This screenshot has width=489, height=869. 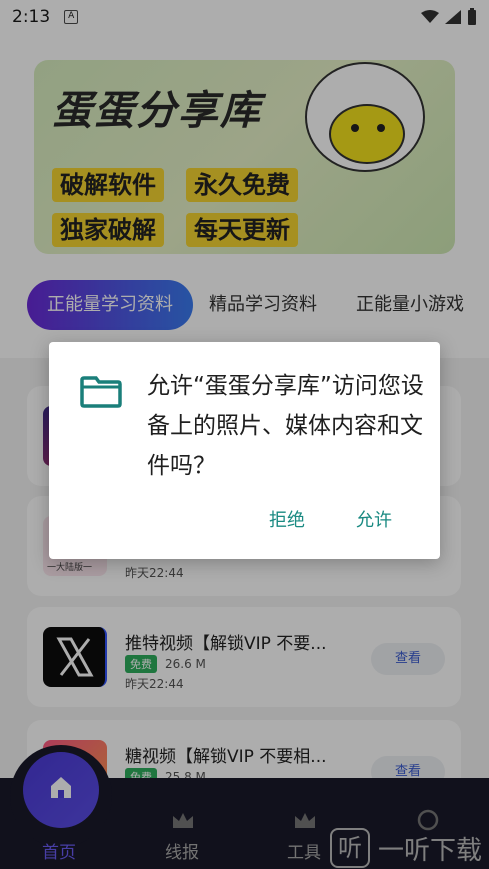 I want to click on dialog-message: 允许“蛋蛋分享库”访问您设备上的照片、媒体内容和文件吗？, so click(x=285, y=426).